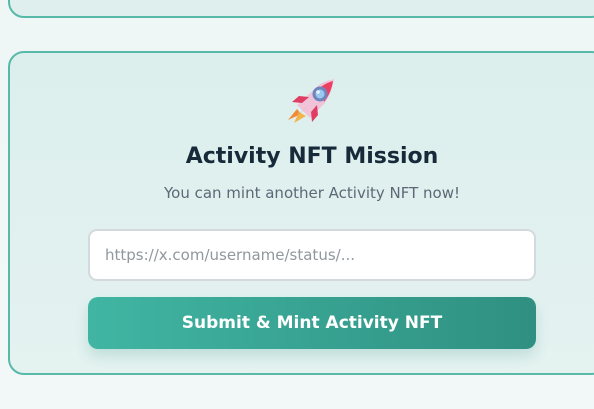  I want to click on rocket-icon, so click(310, 102).